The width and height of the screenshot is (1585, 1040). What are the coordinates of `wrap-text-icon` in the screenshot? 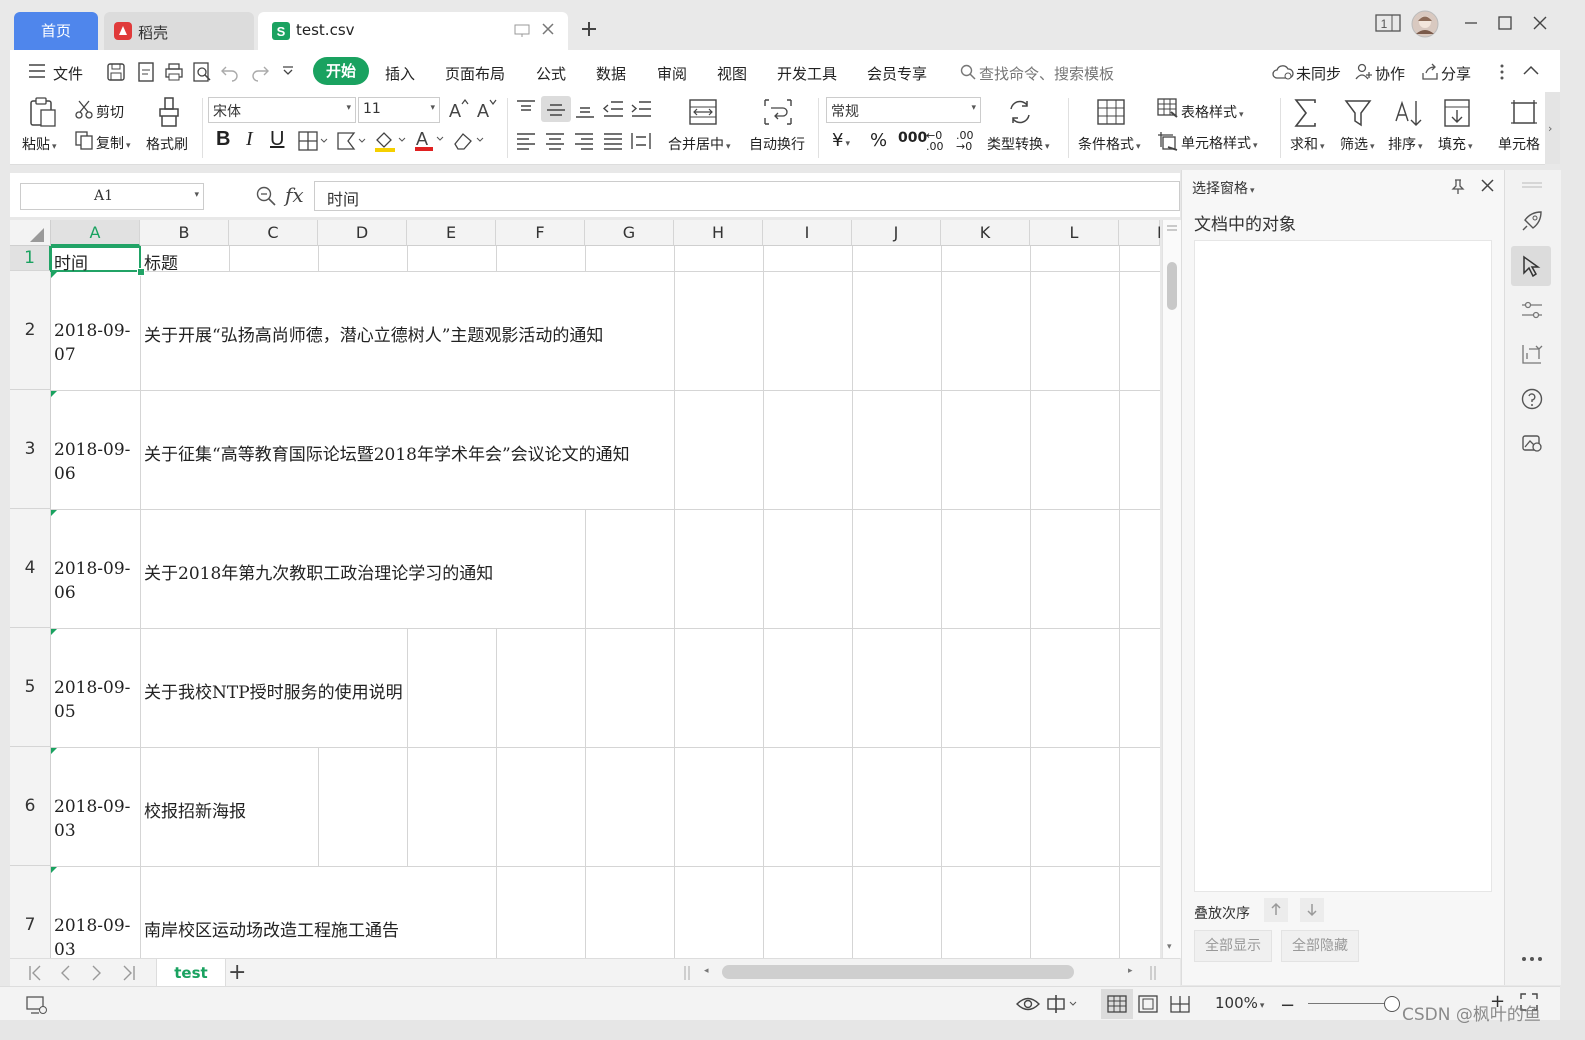 It's located at (778, 112).